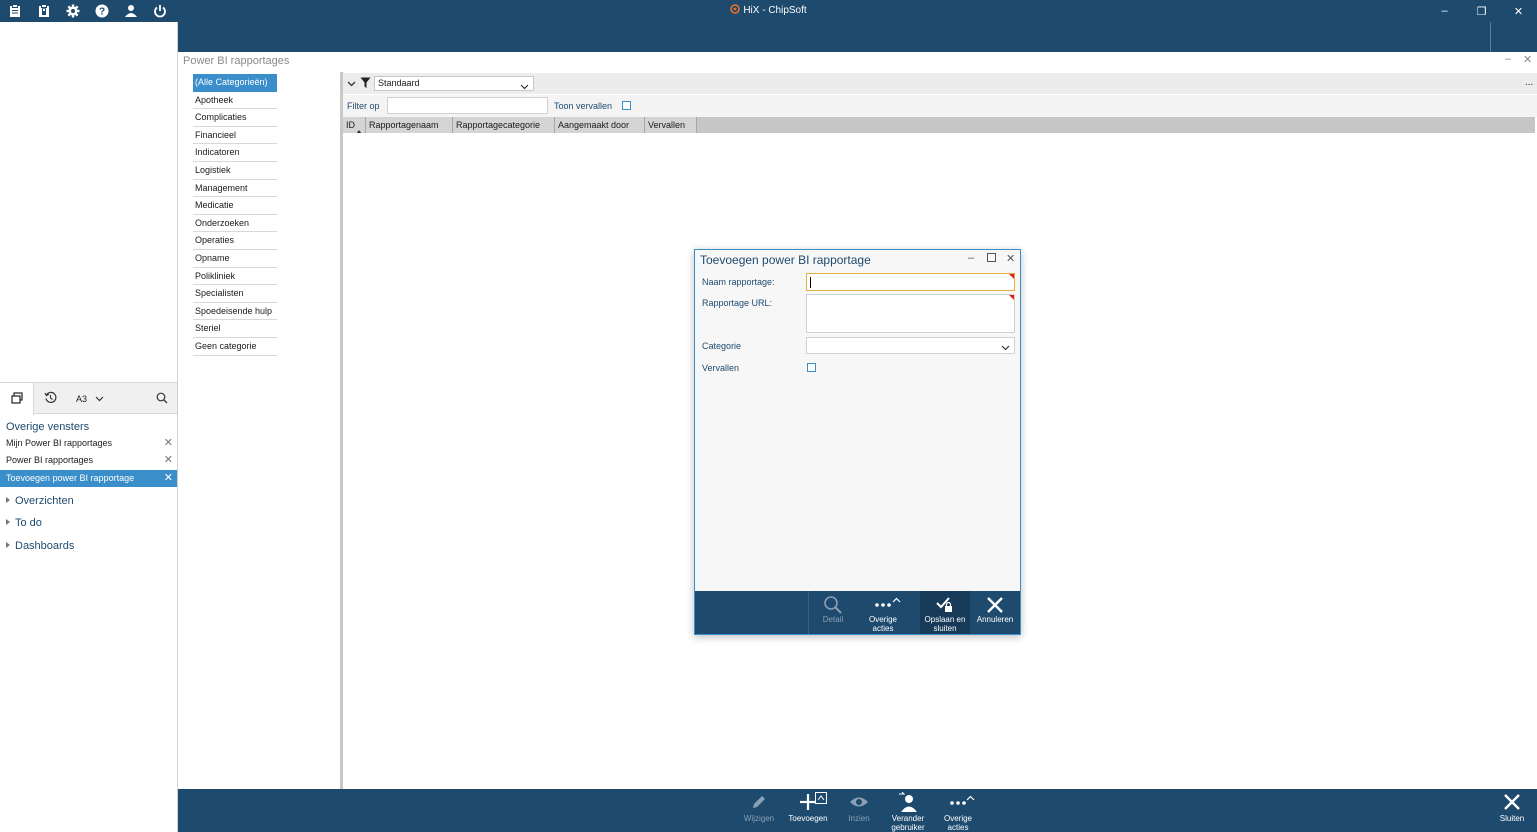 This screenshot has width=1537, height=832. Describe the element at coordinates (235, 206) in the screenshot. I see `category-item: Medicatie` at that location.